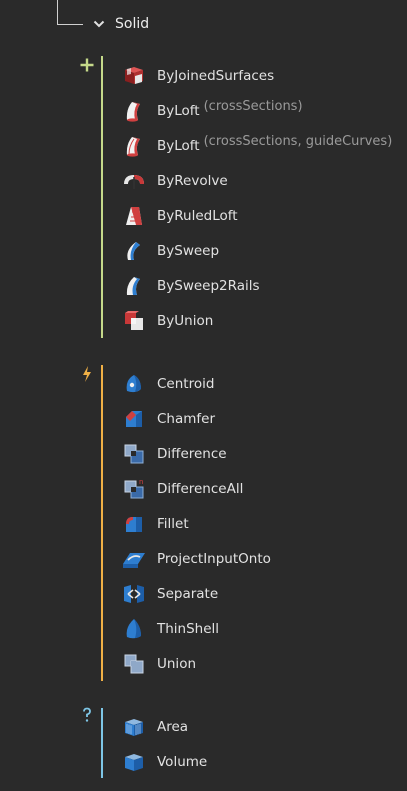  I want to click on node-area: Area, so click(155, 727).